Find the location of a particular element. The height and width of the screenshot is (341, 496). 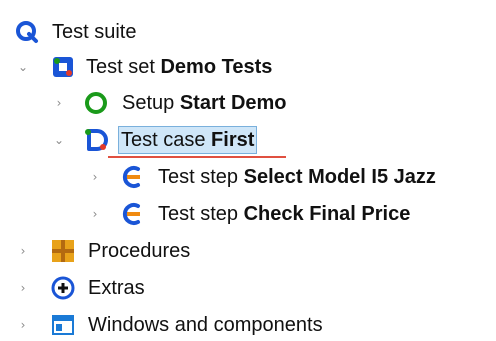

test-set-label: Test set Demo Tests is located at coordinates (179, 67).